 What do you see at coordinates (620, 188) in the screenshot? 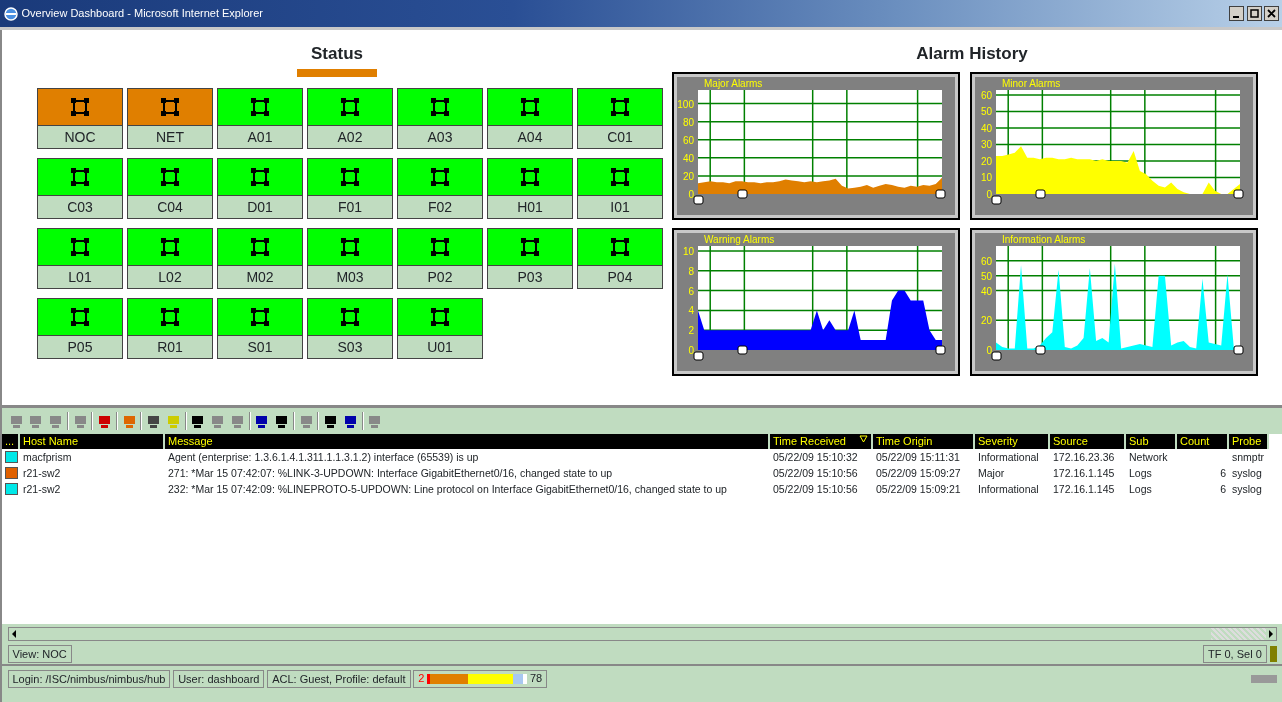
I see `status-tile: I01` at bounding box center [620, 188].